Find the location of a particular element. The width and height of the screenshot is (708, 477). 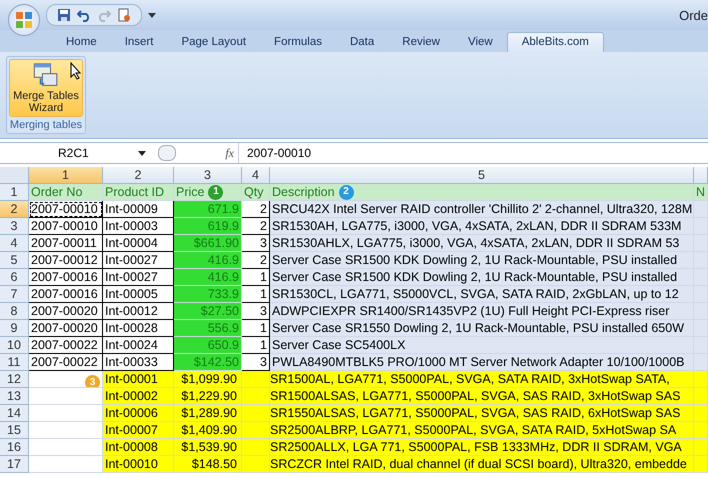

table-cell: SR1530CL, LGA771, S5000VCL, SVGA, SATA RAID, 2xGbLAN, up to 12 is located at coordinates (482, 294).